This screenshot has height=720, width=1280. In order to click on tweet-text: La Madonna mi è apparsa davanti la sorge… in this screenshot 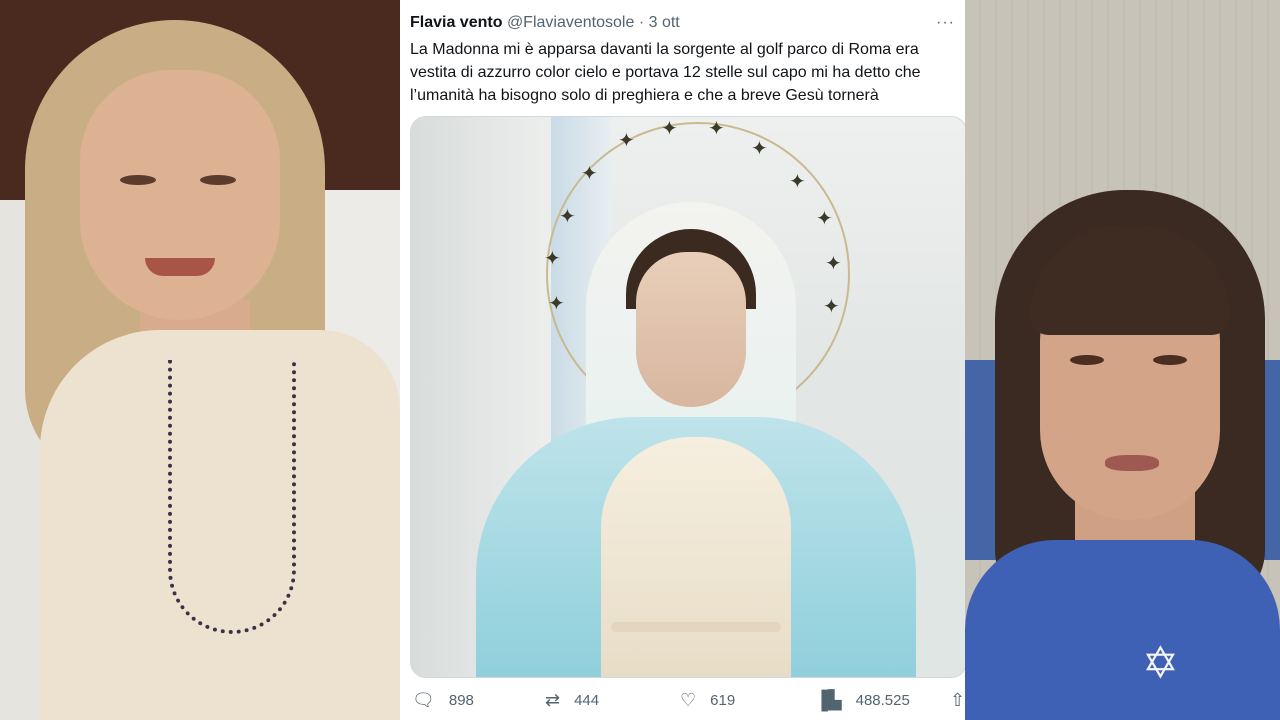, I will do `click(665, 72)`.